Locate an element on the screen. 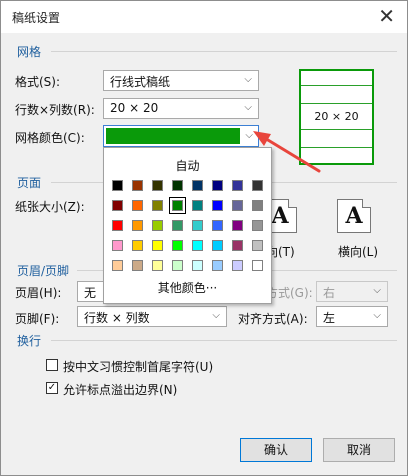  section-title-grid: 网格 is located at coordinates (29, 52).